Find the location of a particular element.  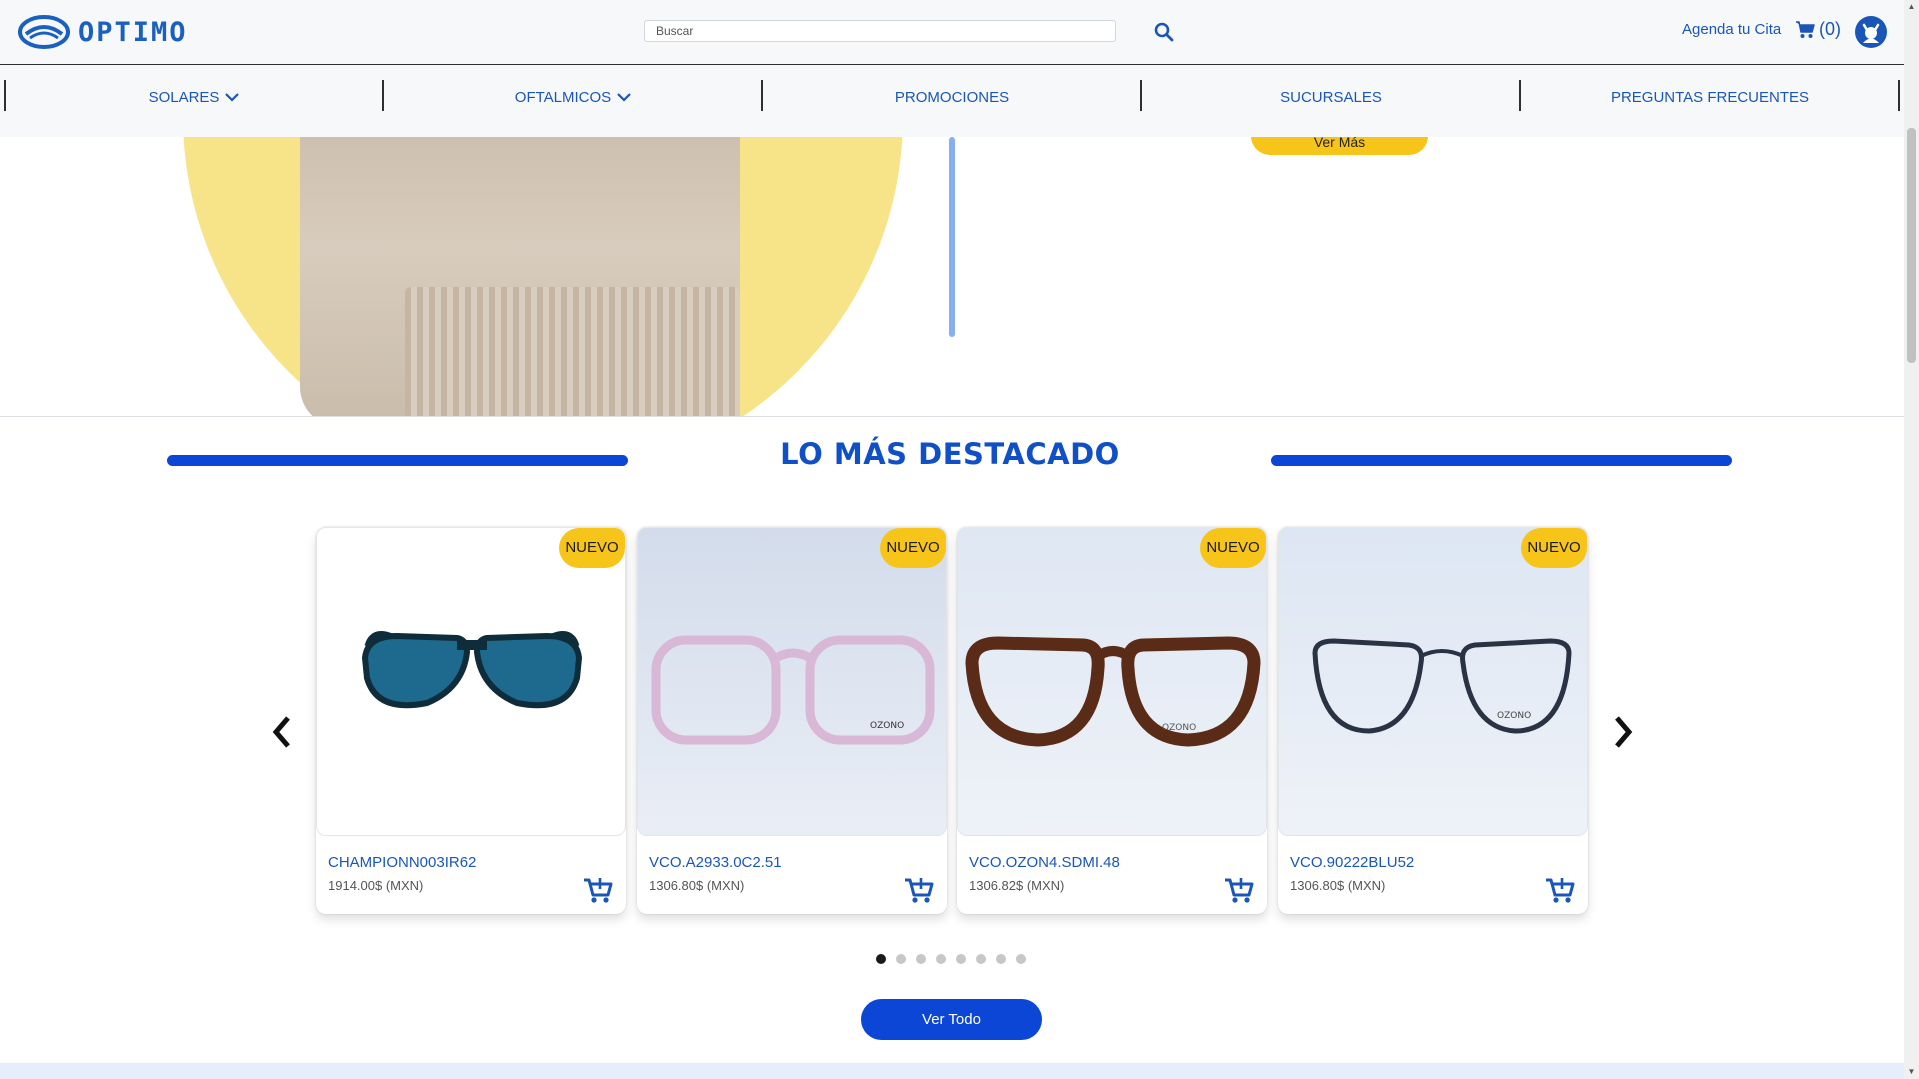

hero-accent-bar is located at coordinates (952, 237).